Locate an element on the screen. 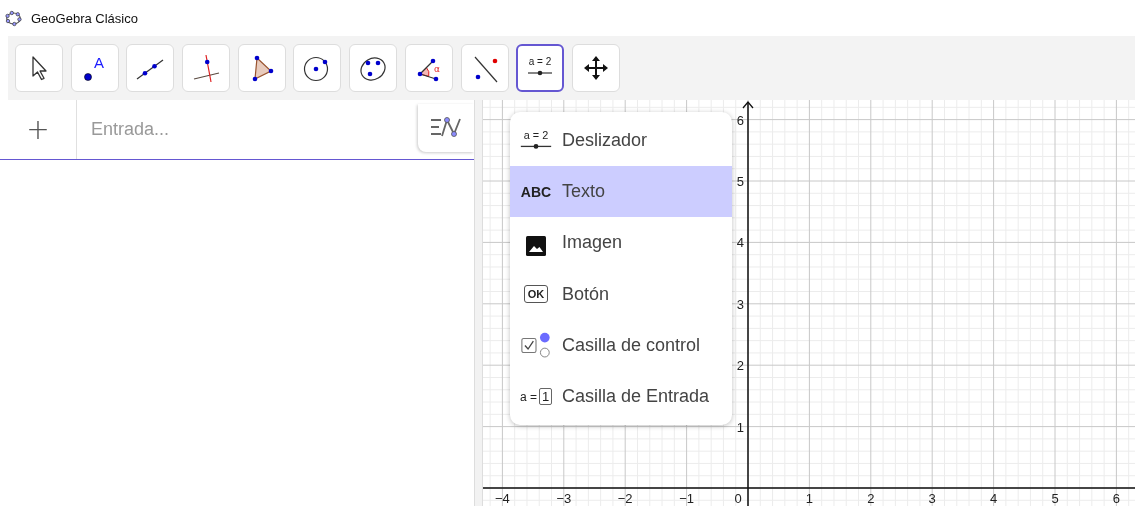  axis-label: −3 is located at coordinates (564, 498).